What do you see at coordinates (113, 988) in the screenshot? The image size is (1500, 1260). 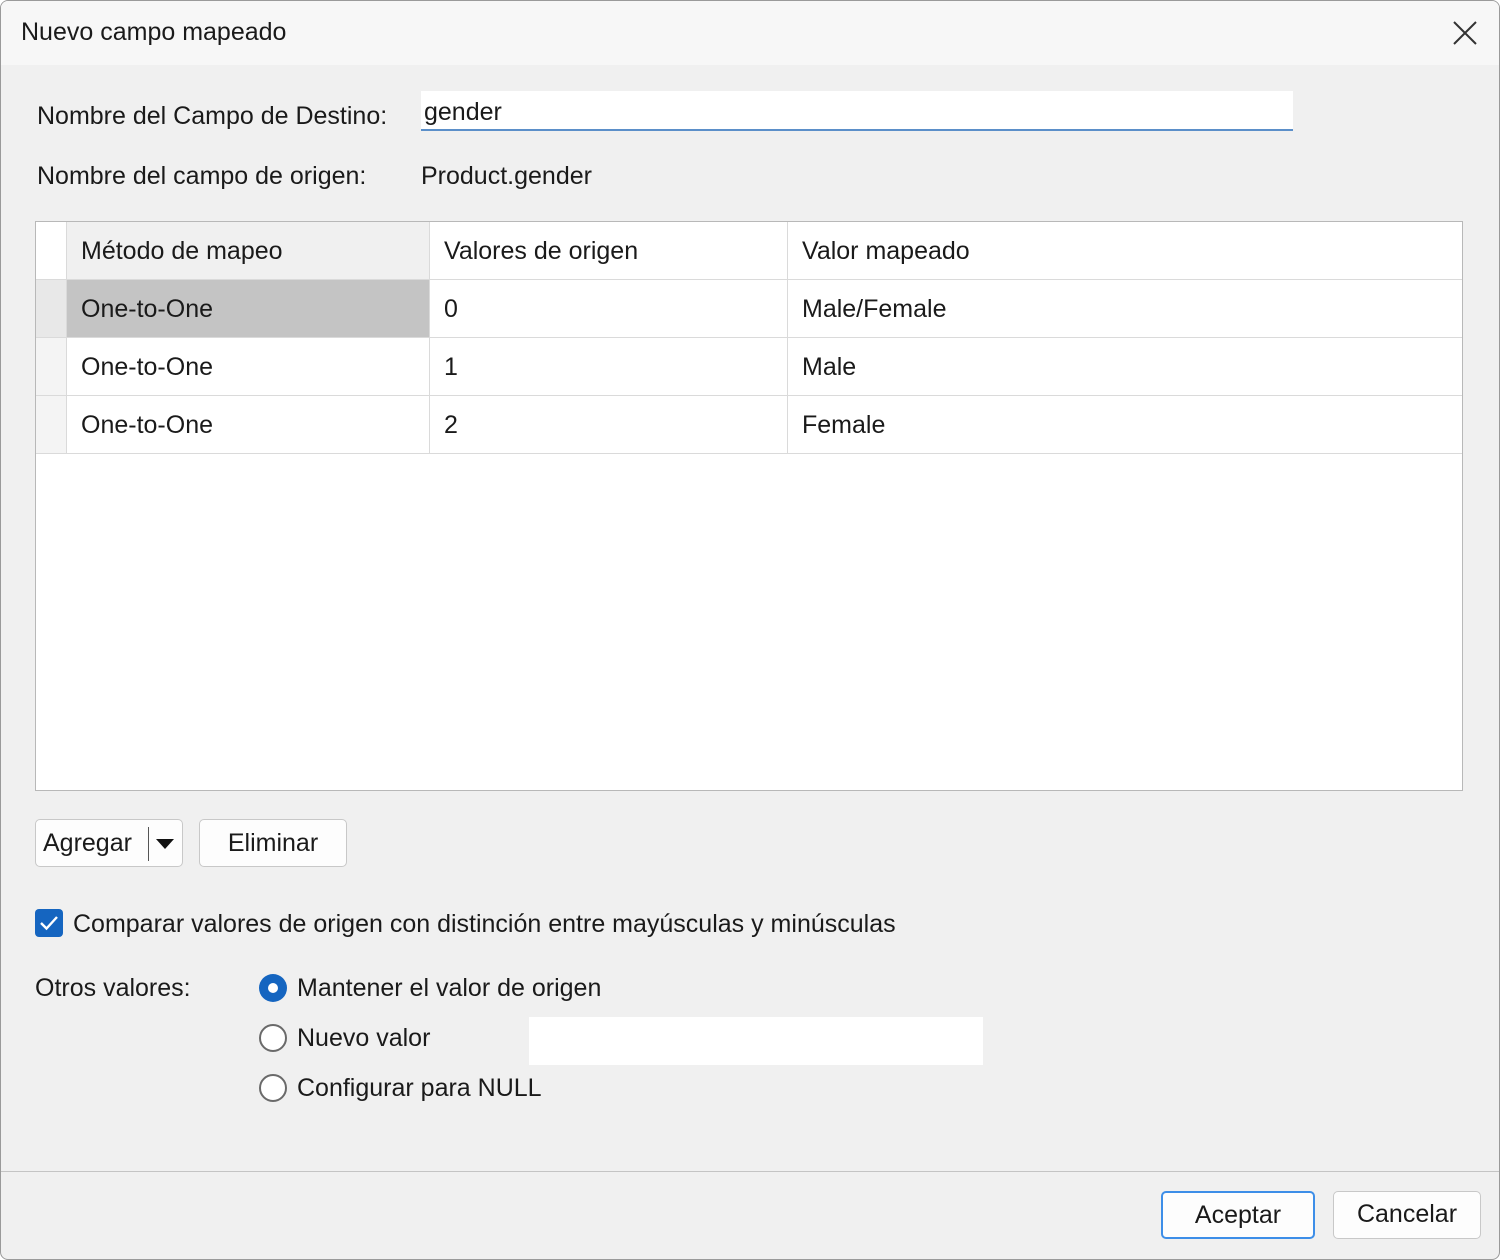 I see `other-values-label: Otros valores:` at bounding box center [113, 988].